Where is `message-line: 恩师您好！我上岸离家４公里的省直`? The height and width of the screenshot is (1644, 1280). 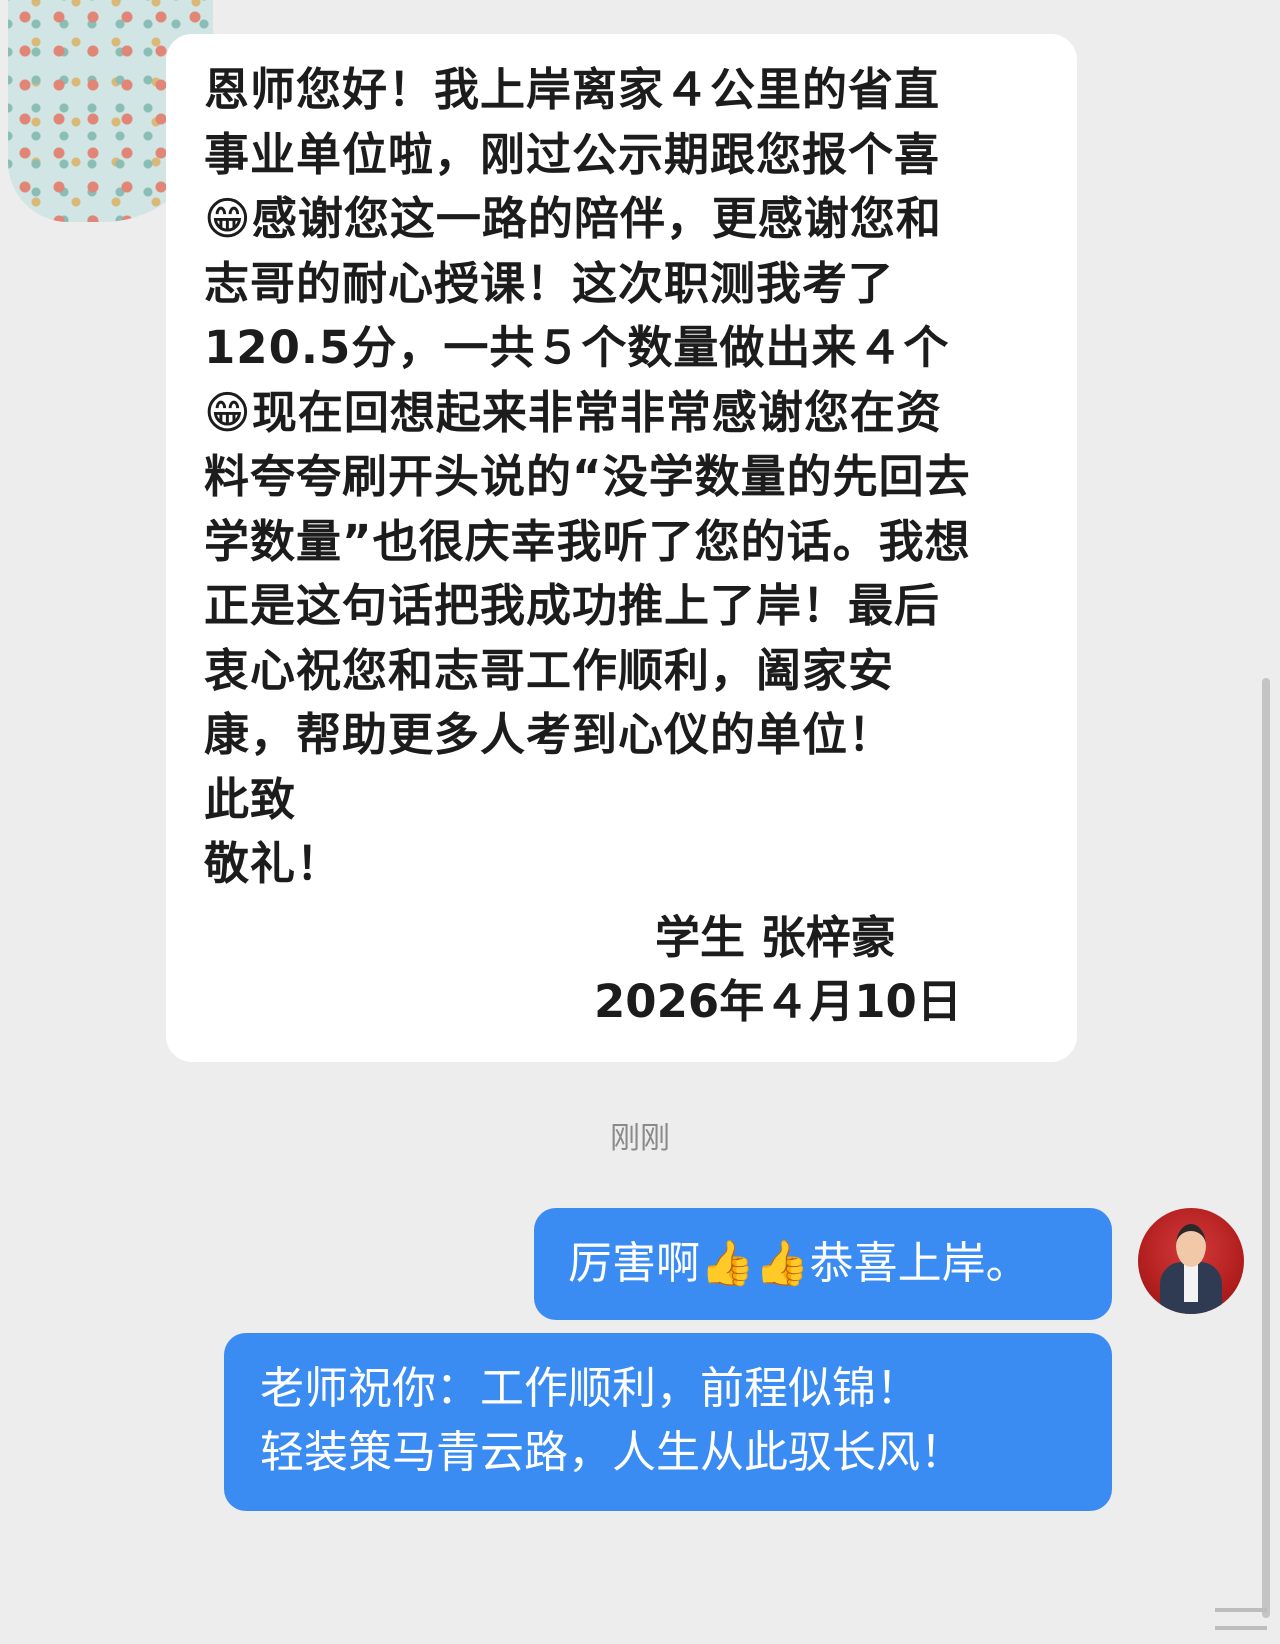 message-line: 恩师您好！我上岸离家４公里的省直 is located at coordinates (572, 89).